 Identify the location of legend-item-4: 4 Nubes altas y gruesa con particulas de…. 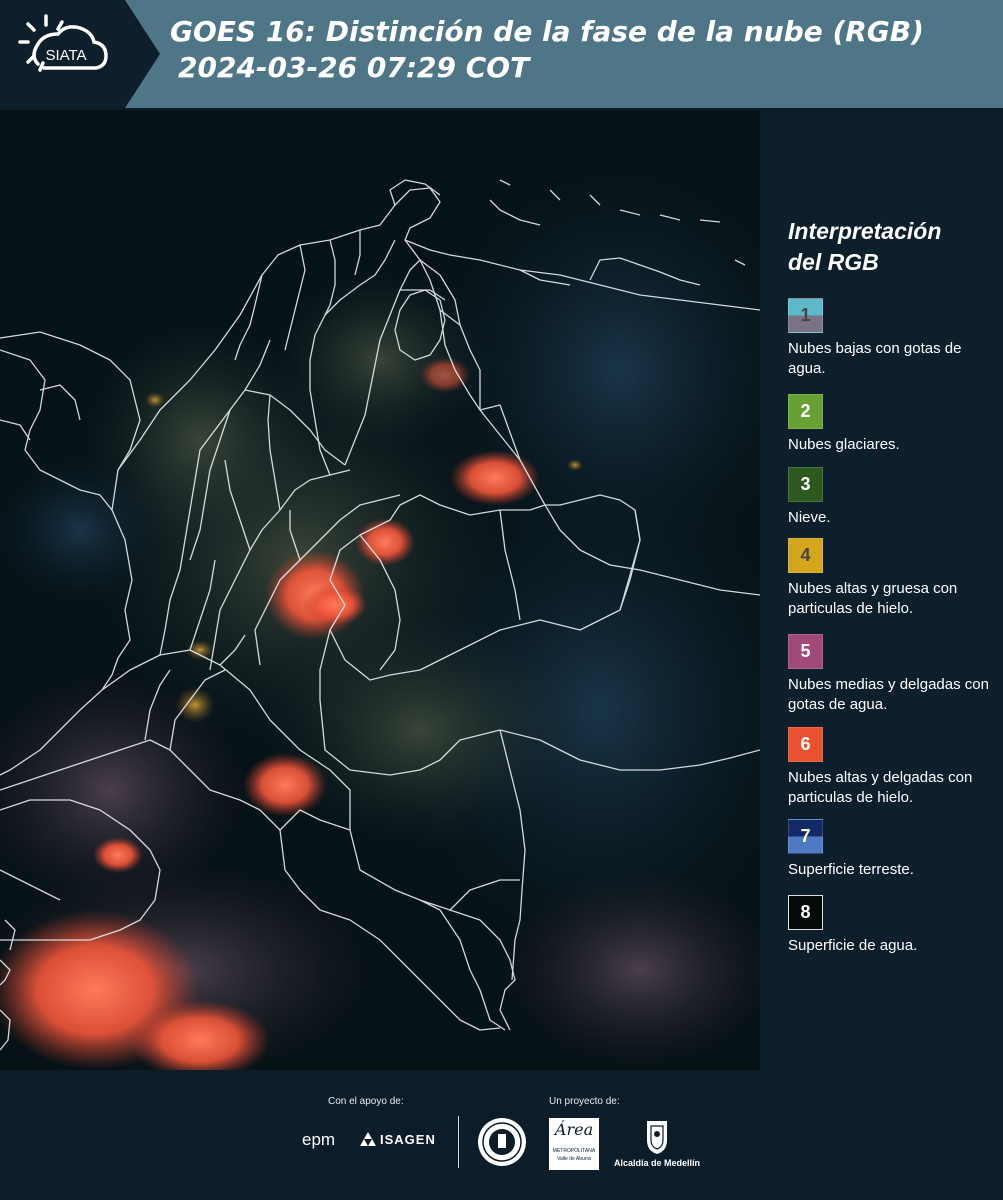
(893, 578).